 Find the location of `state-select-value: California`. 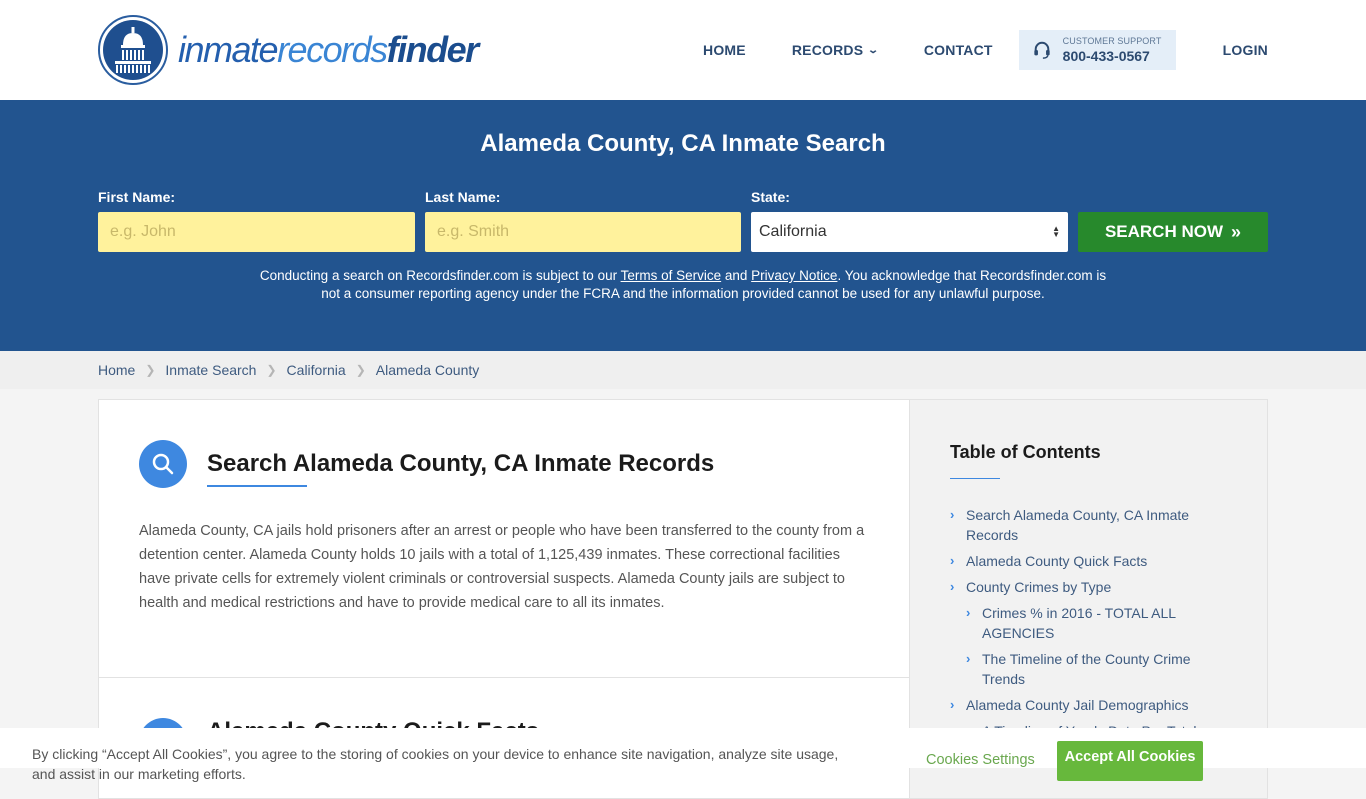

state-select-value: California is located at coordinates (793, 231).